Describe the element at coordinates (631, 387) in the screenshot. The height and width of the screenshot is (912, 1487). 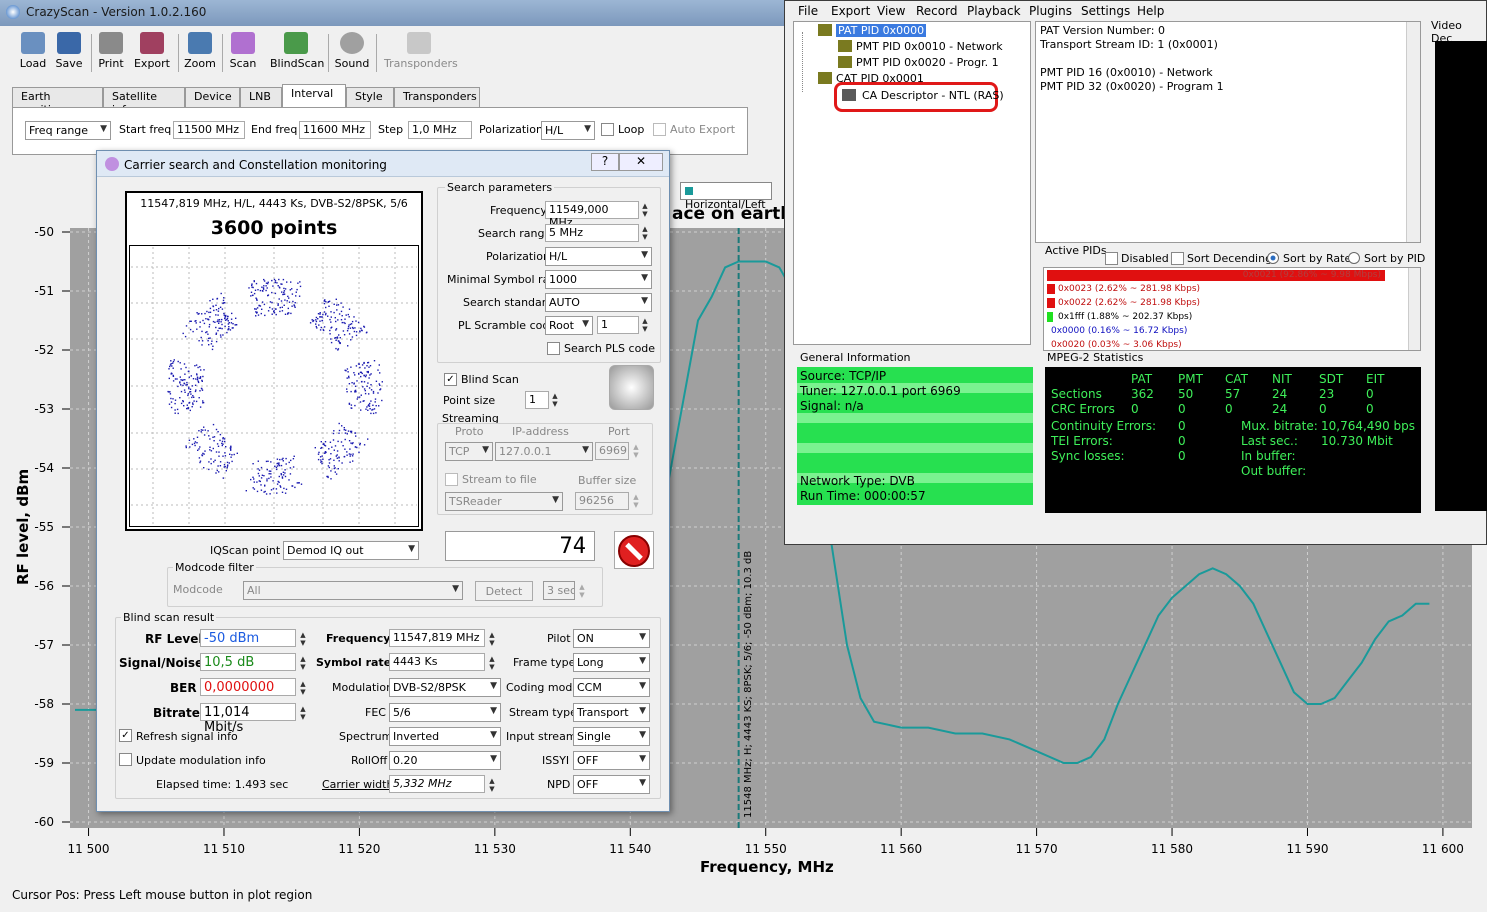
I see `blindscan-globe-button` at that location.